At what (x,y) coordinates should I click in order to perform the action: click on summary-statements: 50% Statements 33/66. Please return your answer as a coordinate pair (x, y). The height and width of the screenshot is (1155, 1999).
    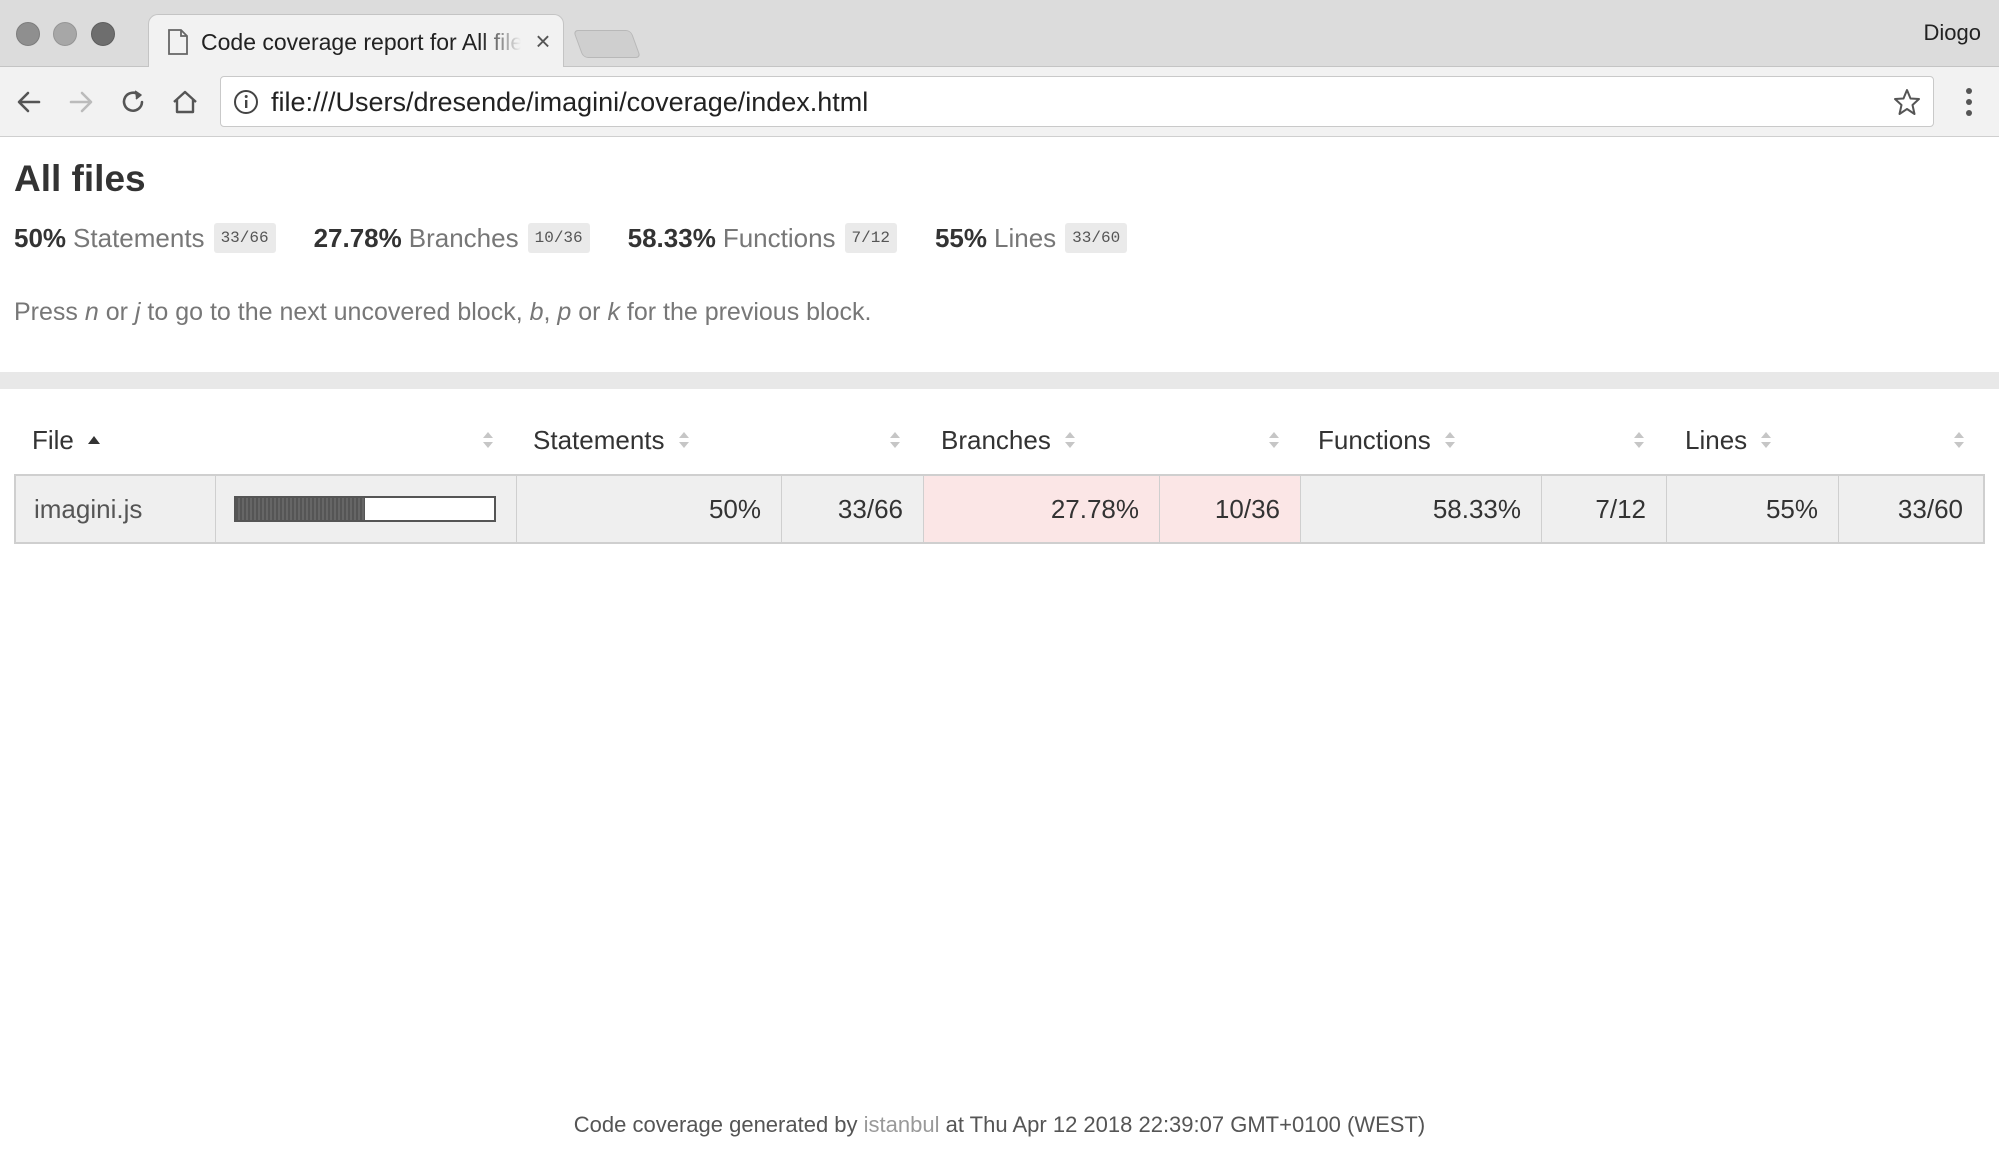
    Looking at the image, I should click on (145, 238).